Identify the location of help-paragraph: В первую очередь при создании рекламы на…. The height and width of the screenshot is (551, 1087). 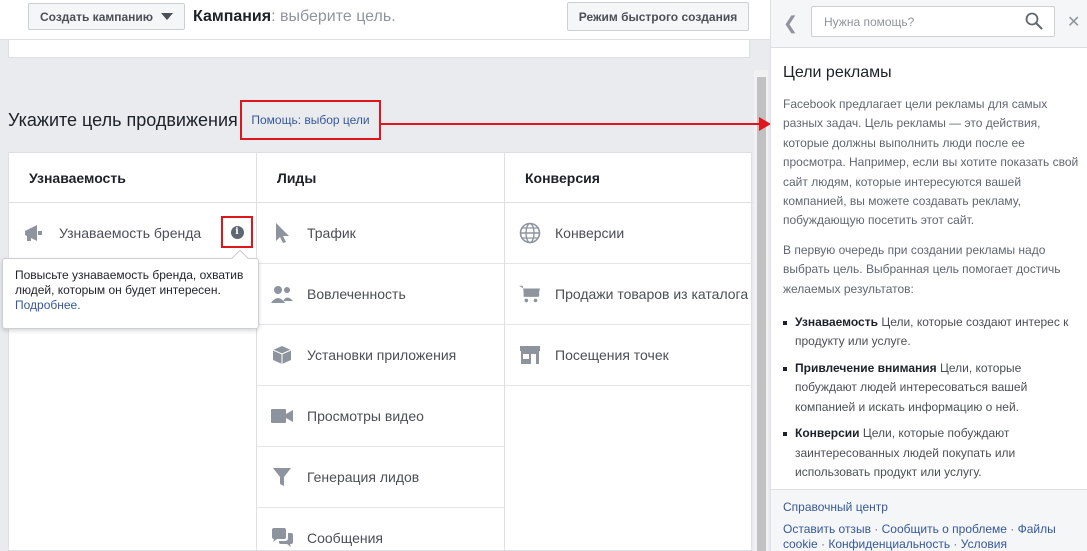
(922, 269).